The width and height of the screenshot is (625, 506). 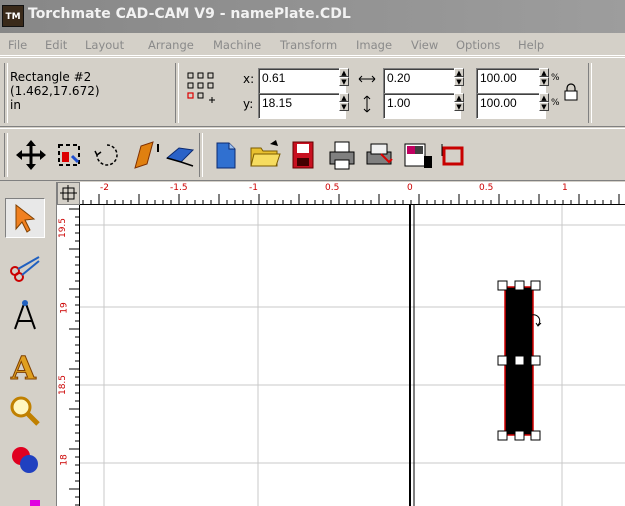 What do you see at coordinates (422, 81) in the screenshot?
I see `width-field: 0.20` at bounding box center [422, 81].